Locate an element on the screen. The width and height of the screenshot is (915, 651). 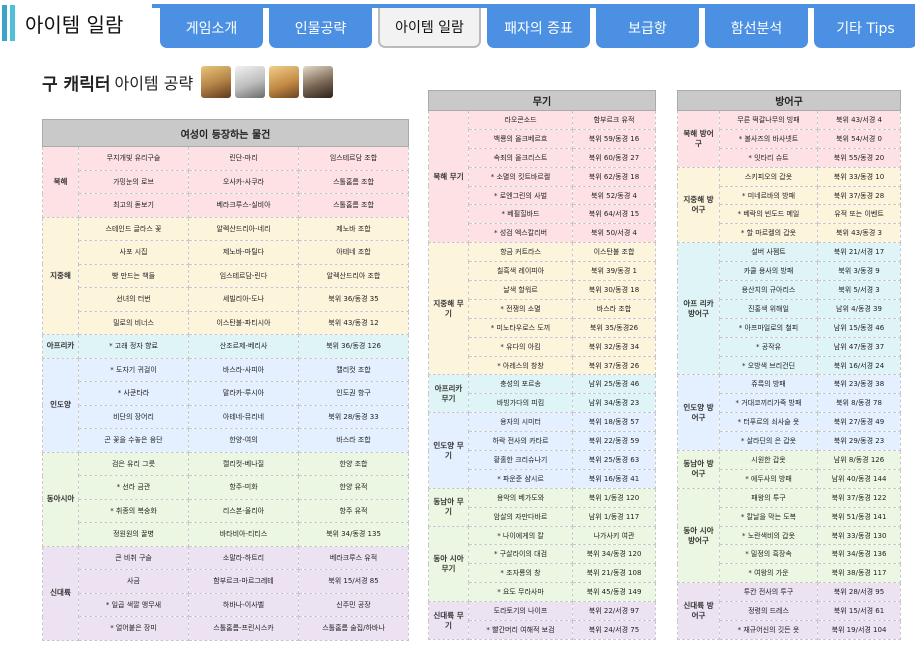
table-row: 사금 함부르크-마르그레테 북위 15/서경 85 is located at coordinates (226, 581).